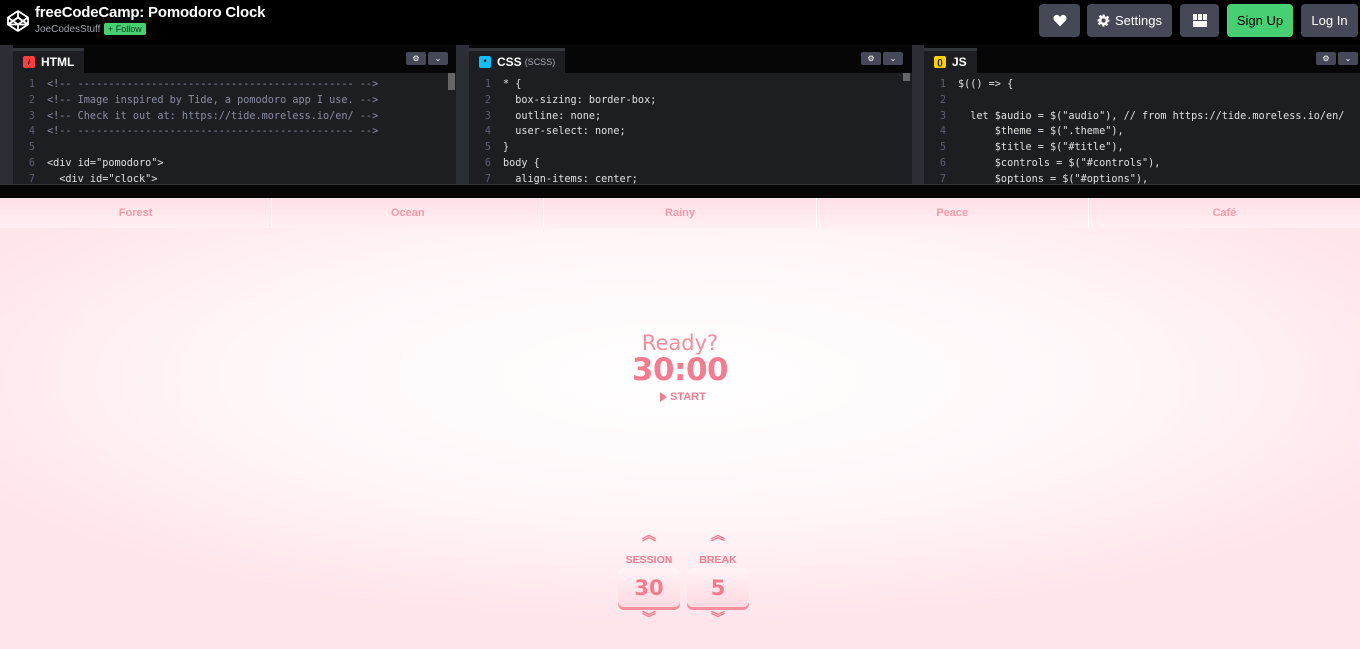  I want to click on heart-button, so click(1059, 20).